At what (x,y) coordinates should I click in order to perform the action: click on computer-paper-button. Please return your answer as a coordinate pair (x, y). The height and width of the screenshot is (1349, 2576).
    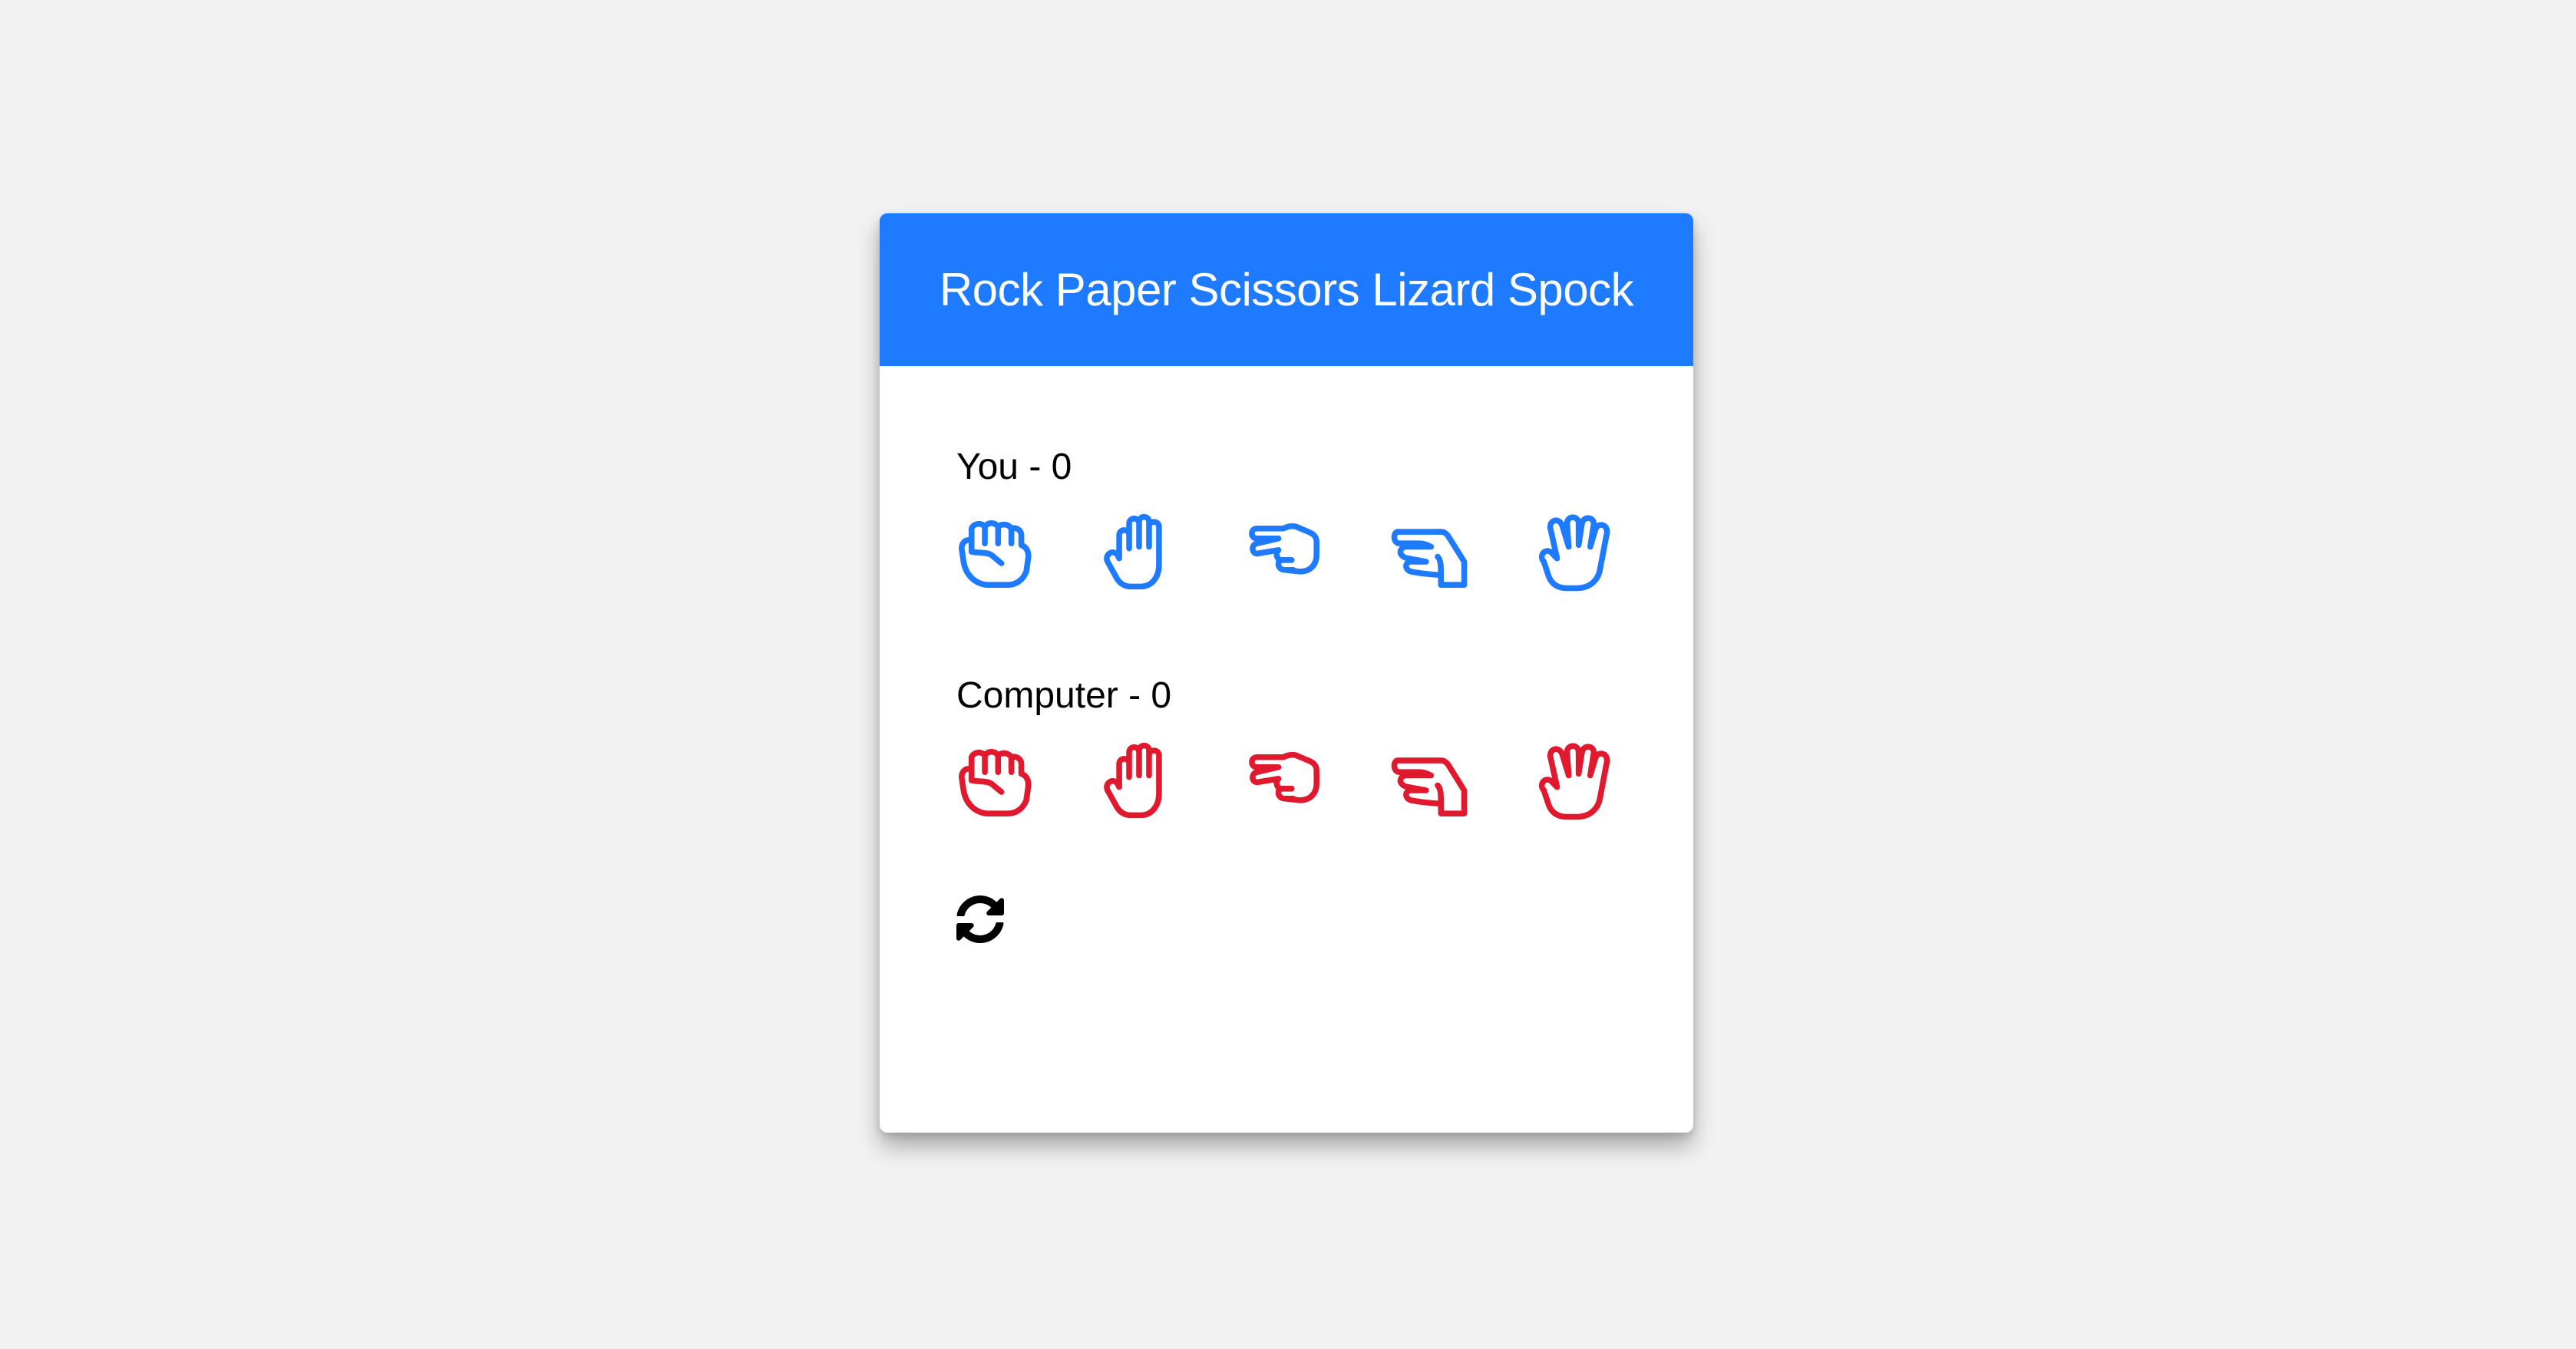
    Looking at the image, I should click on (1139, 781).